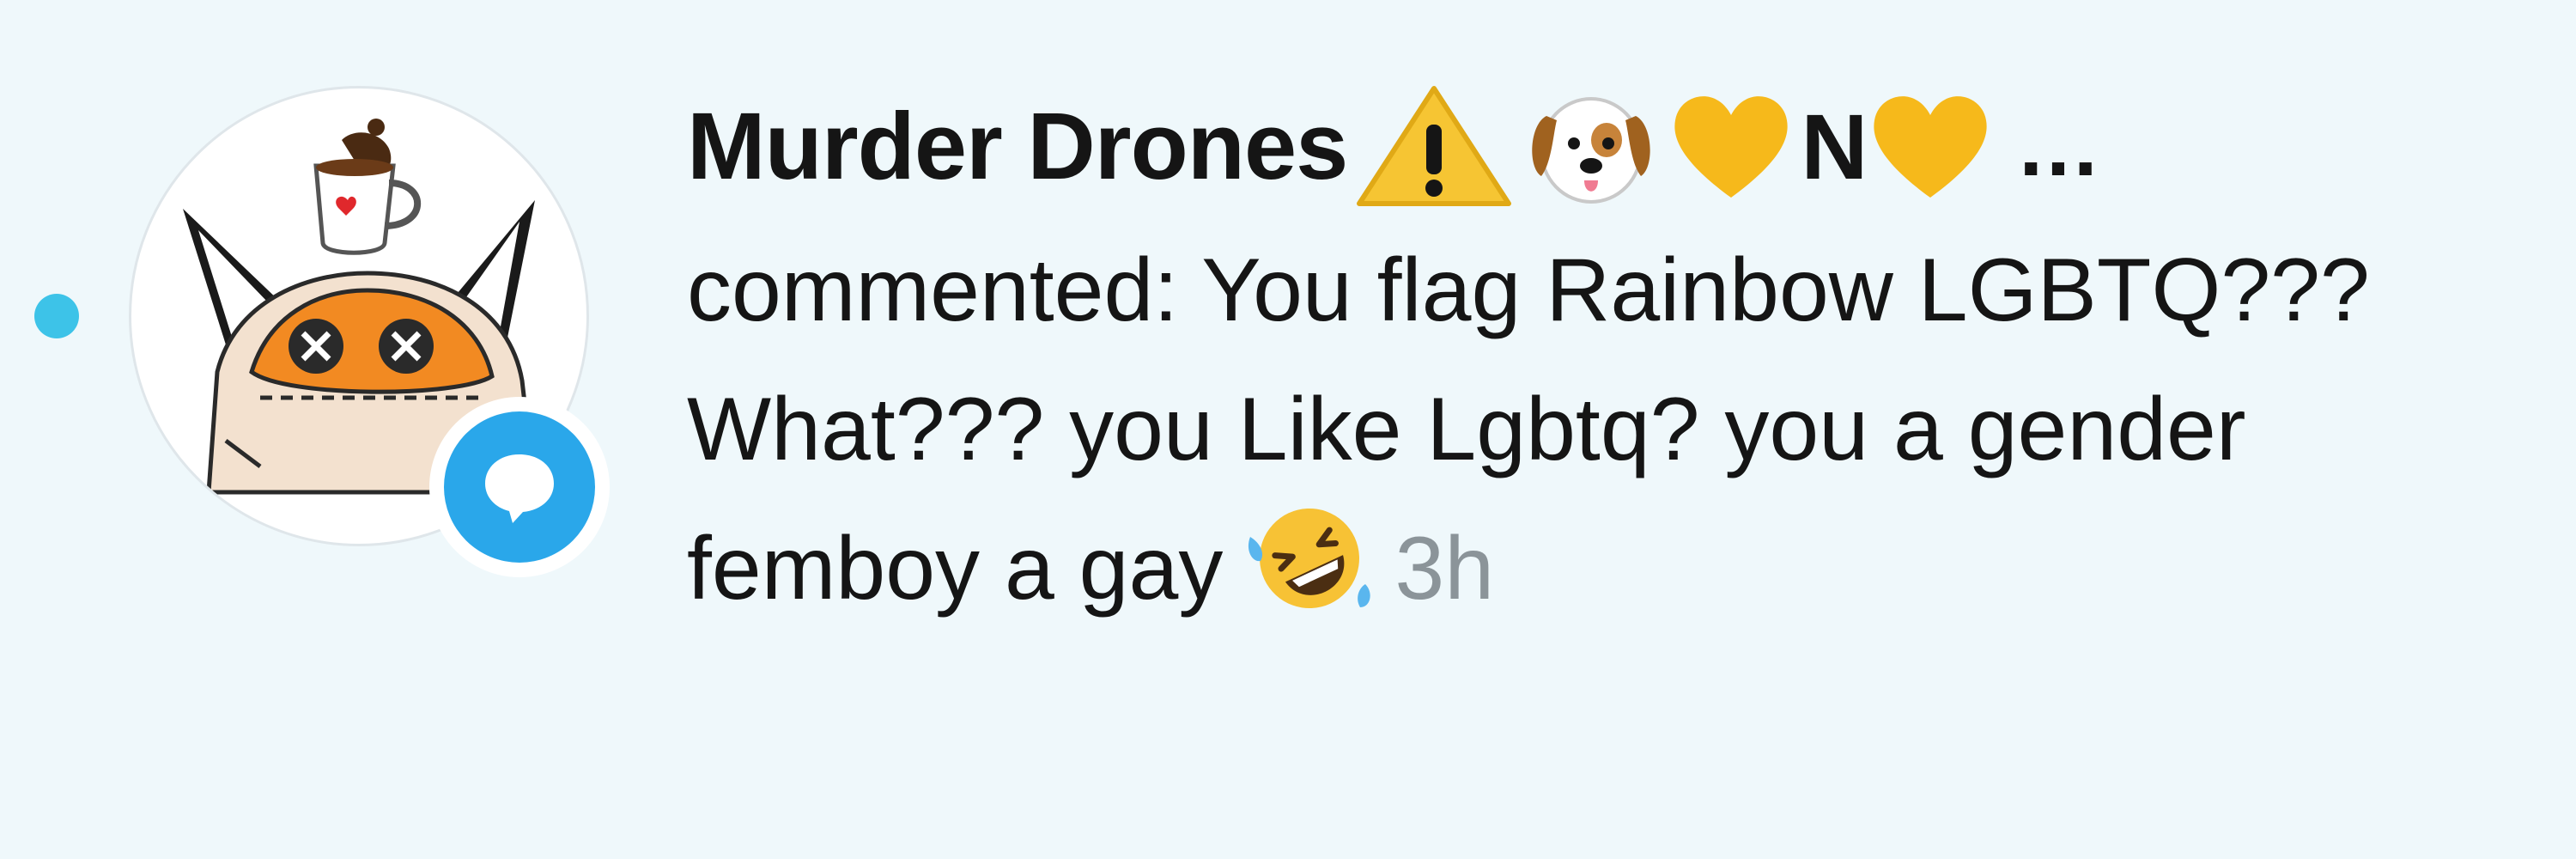 This screenshot has width=2576, height=859. Describe the element at coordinates (1444, 569) in the screenshot. I see `timestamp: 3h` at that location.